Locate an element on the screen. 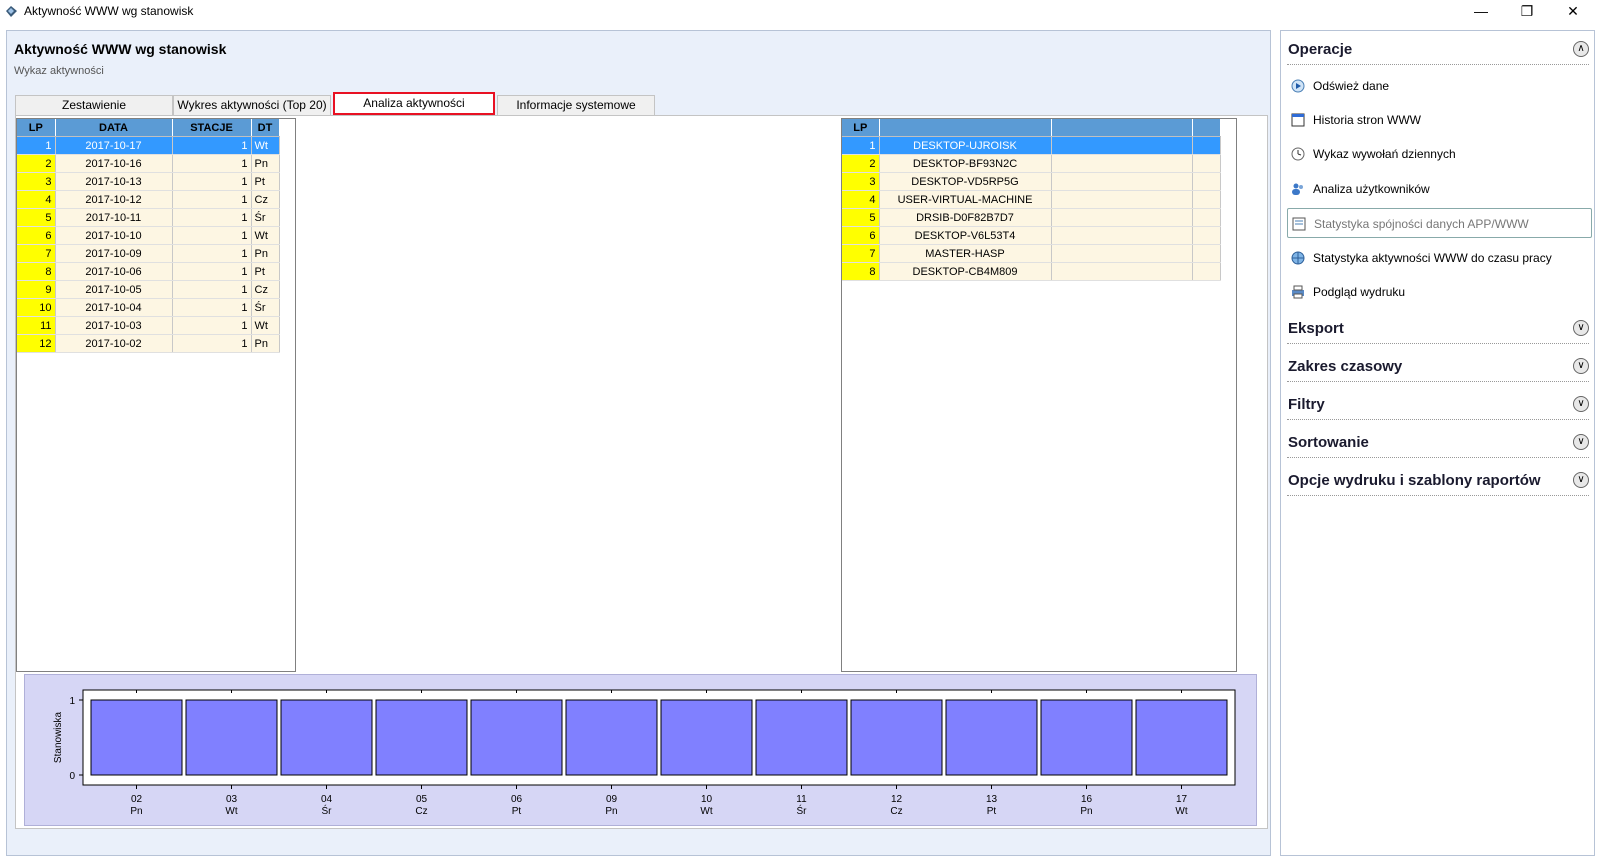  table-cell: DESKTOP-VD5RP5G is located at coordinates (965, 181).